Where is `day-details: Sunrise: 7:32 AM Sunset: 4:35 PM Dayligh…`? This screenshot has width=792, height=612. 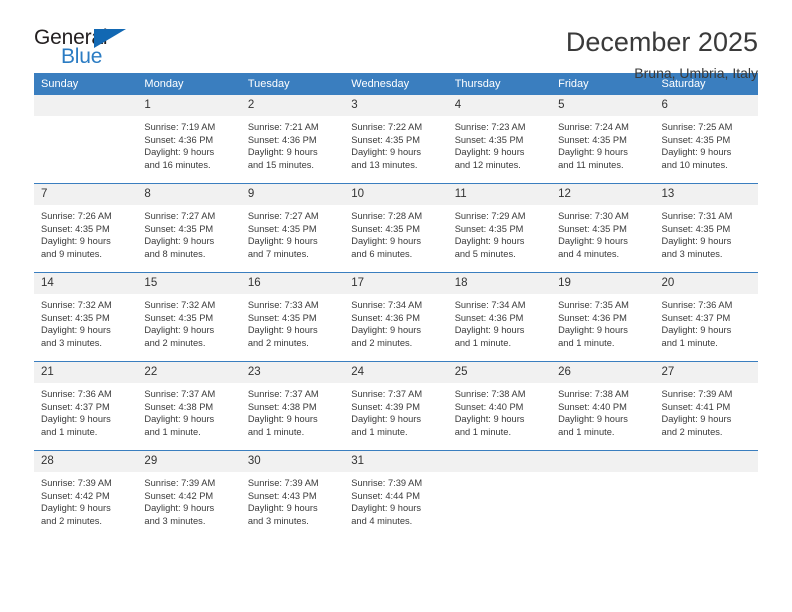
day-details: Sunrise: 7:32 AM Sunset: 4:35 PM Dayligh… is located at coordinates (85, 321).